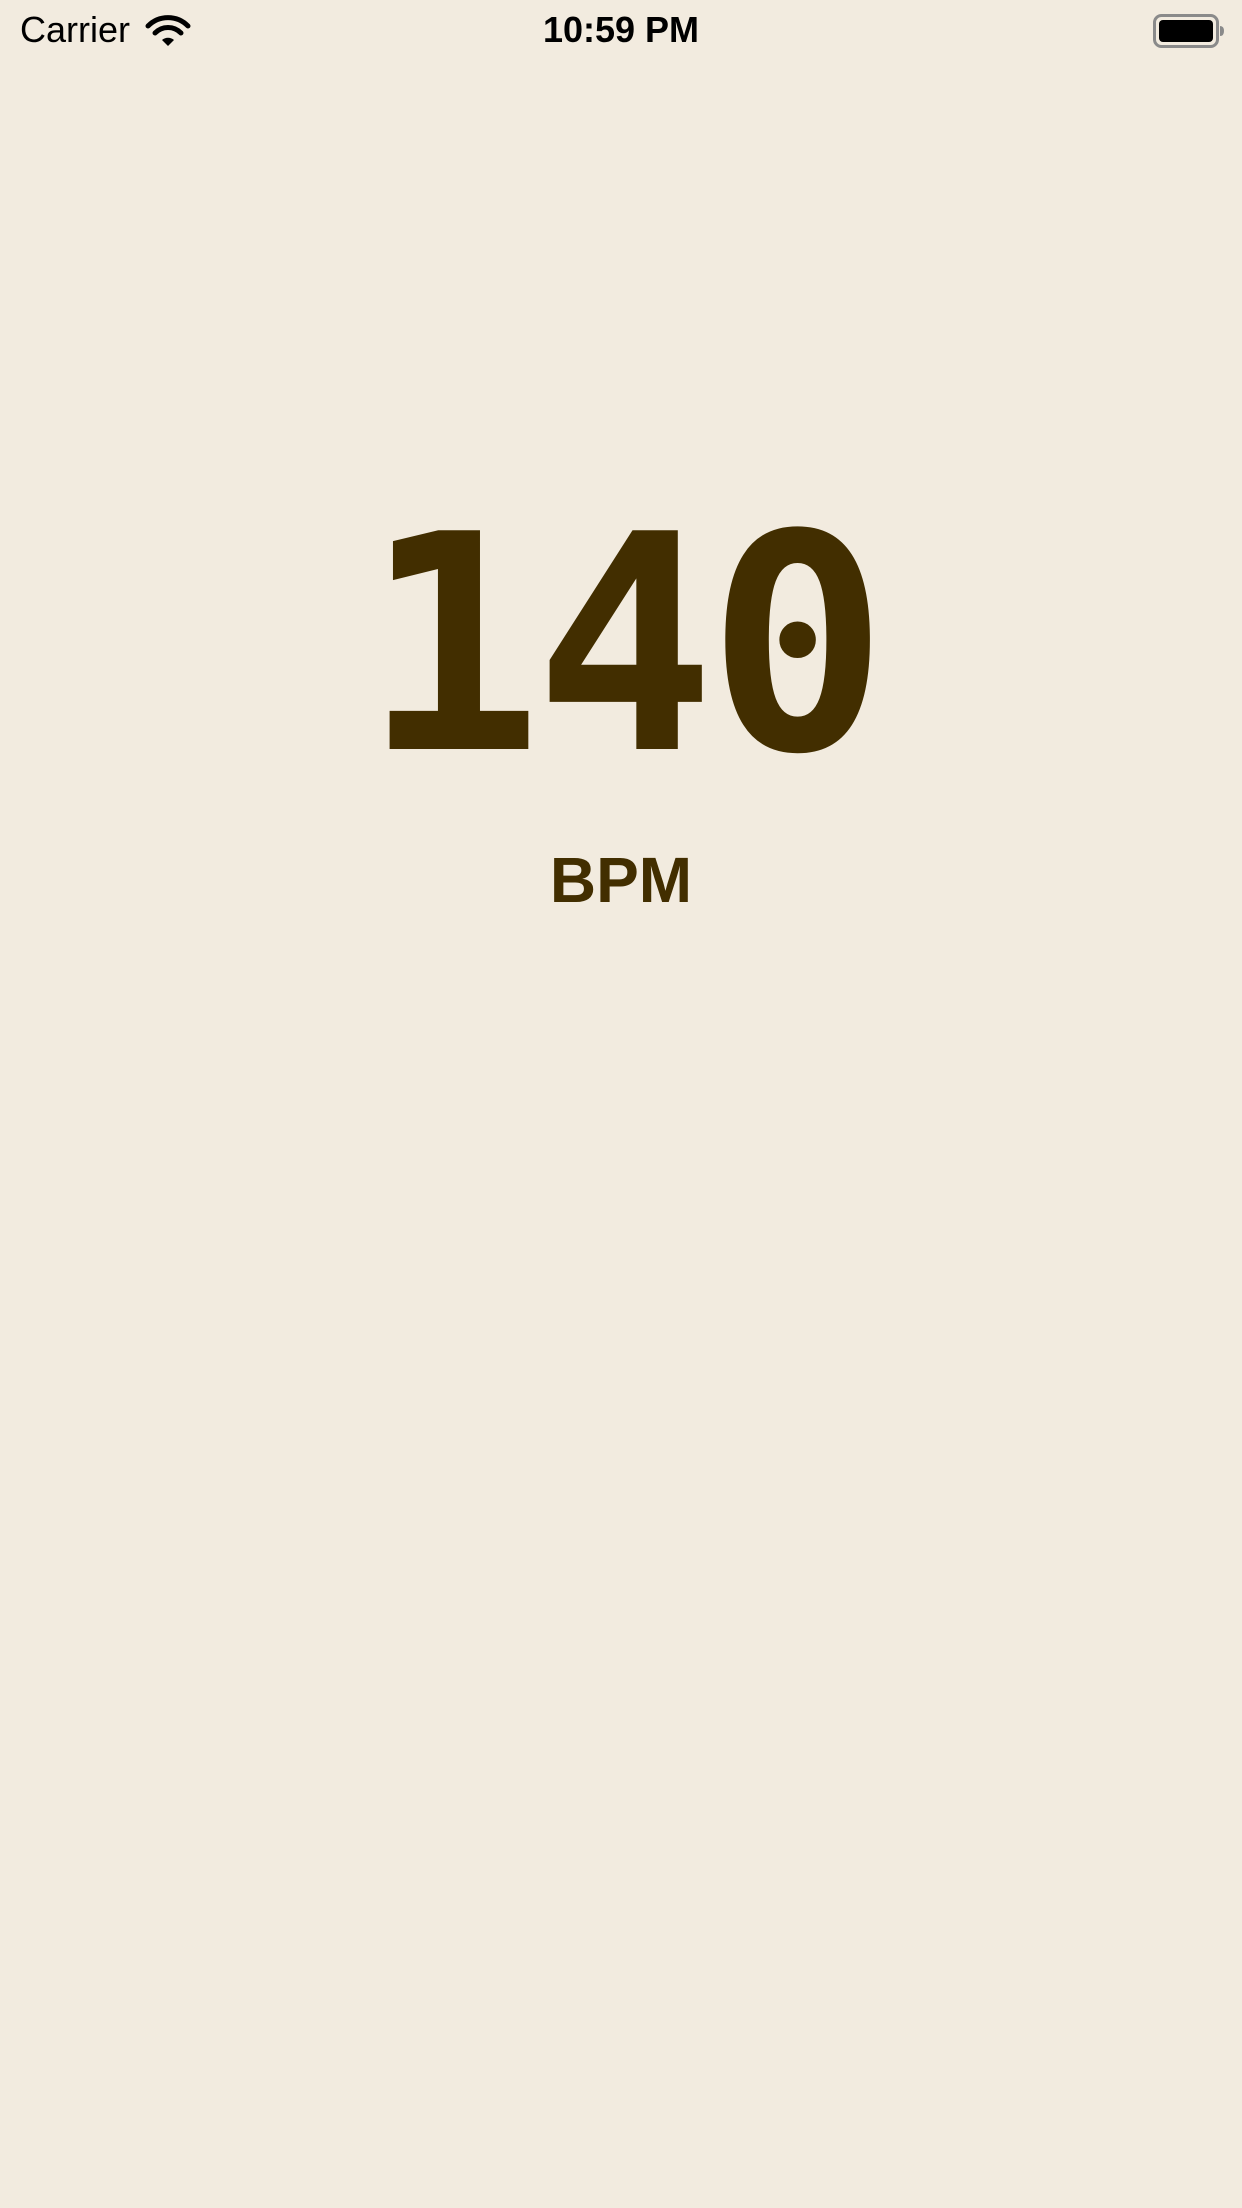 Image resolution: width=1242 pixels, height=2208 pixels. I want to click on status-bar: Carrier 10:59 PM, so click(621, 30).